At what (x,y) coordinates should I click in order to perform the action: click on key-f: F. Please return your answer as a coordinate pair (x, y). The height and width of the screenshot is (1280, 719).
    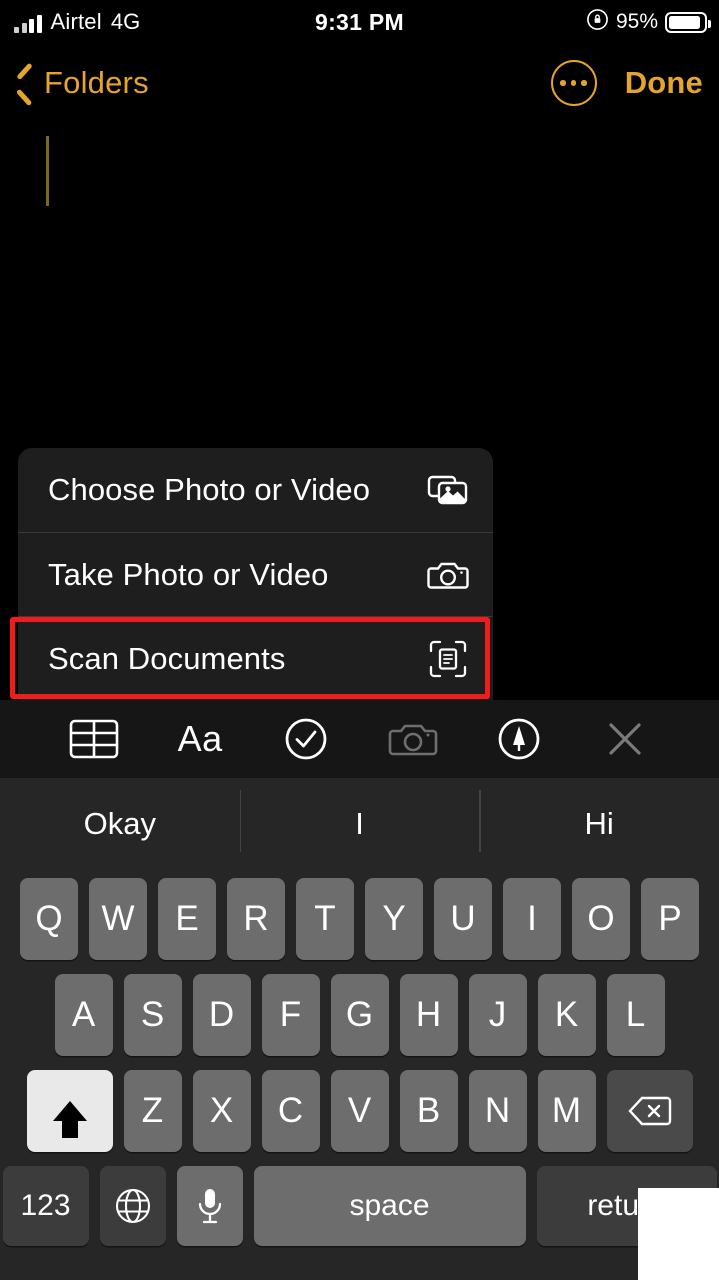
    Looking at the image, I should click on (290, 1015).